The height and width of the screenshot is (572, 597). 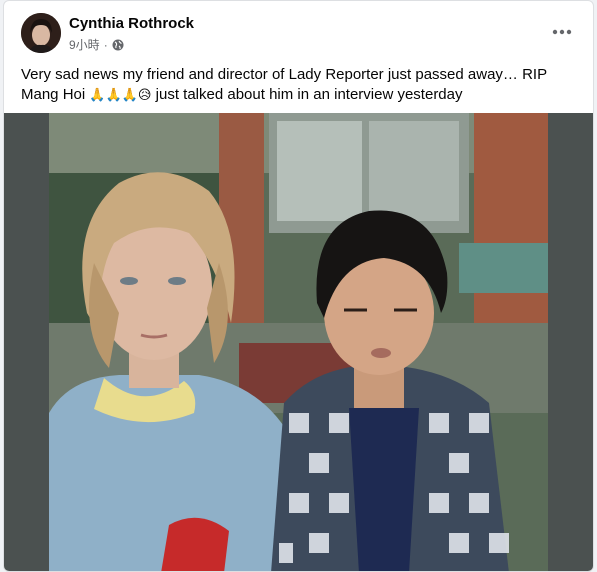 I want to click on post-timestamp: 9小時, so click(x=84, y=44).